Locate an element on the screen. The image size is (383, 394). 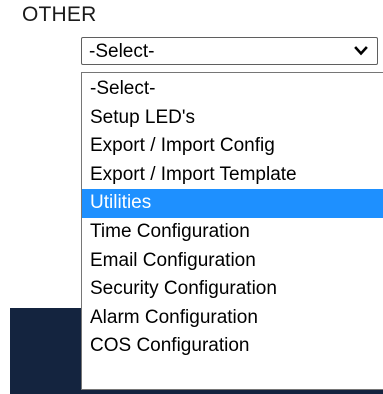
option-alarm-configuration: Alarm Configuration is located at coordinates (232, 318).